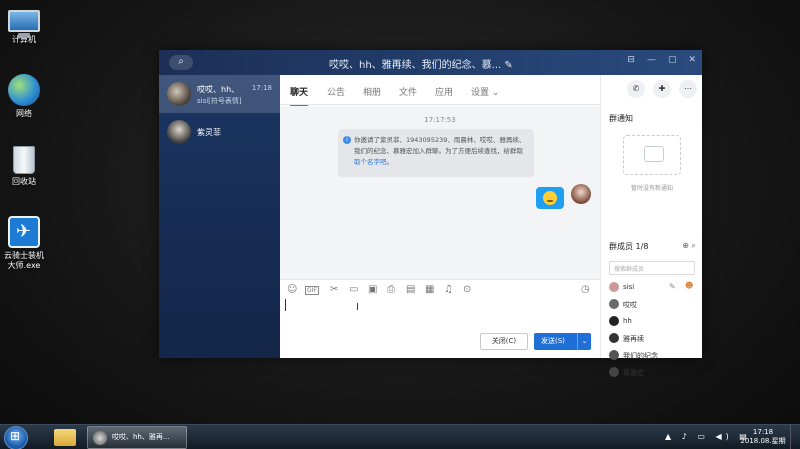 Image resolution: width=800 pixels, height=449 pixels. I want to click on desktop-icon-label: 网络, so click(24, 113).